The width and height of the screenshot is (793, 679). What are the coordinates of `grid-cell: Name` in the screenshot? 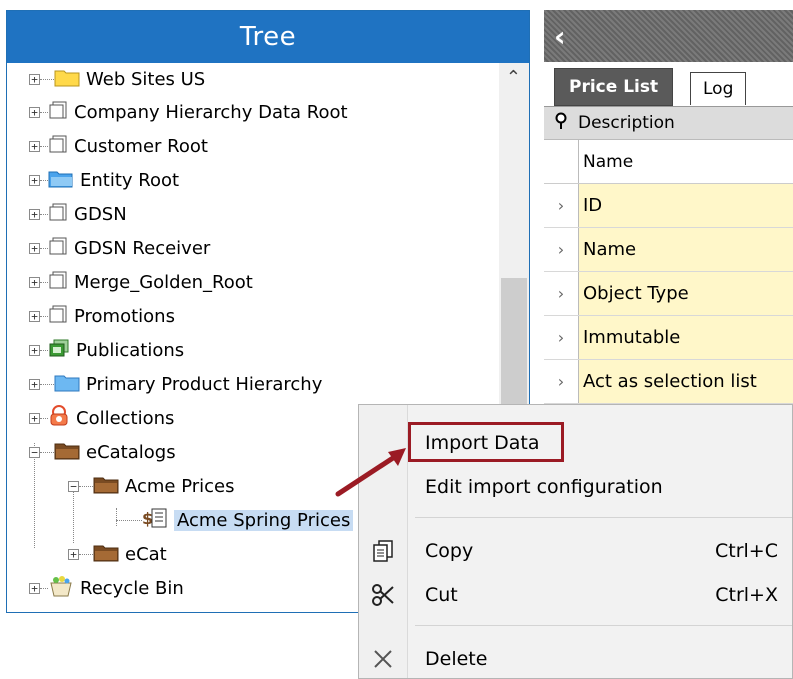 It's located at (686, 249).